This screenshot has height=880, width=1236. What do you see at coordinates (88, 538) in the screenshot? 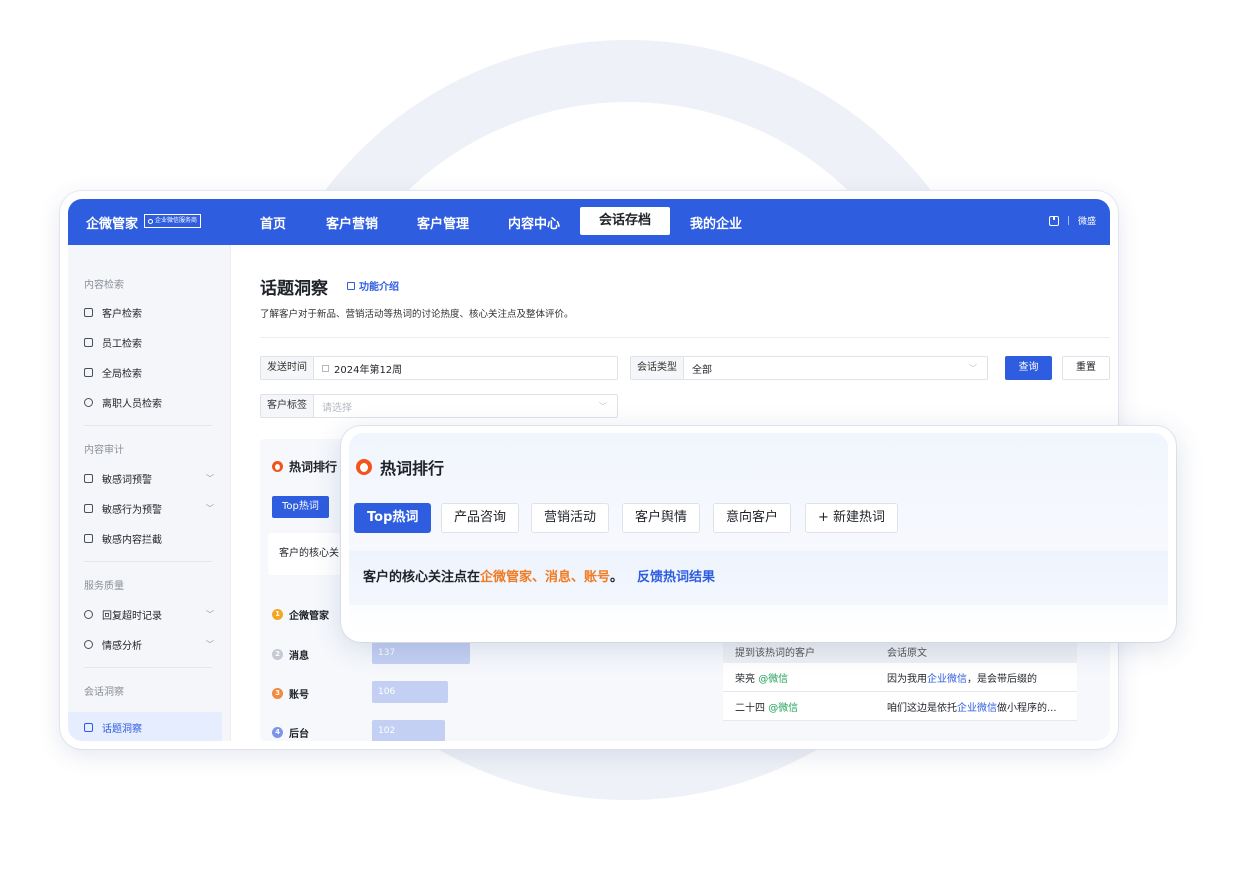
I see `block-document-icon` at bounding box center [88, 538].